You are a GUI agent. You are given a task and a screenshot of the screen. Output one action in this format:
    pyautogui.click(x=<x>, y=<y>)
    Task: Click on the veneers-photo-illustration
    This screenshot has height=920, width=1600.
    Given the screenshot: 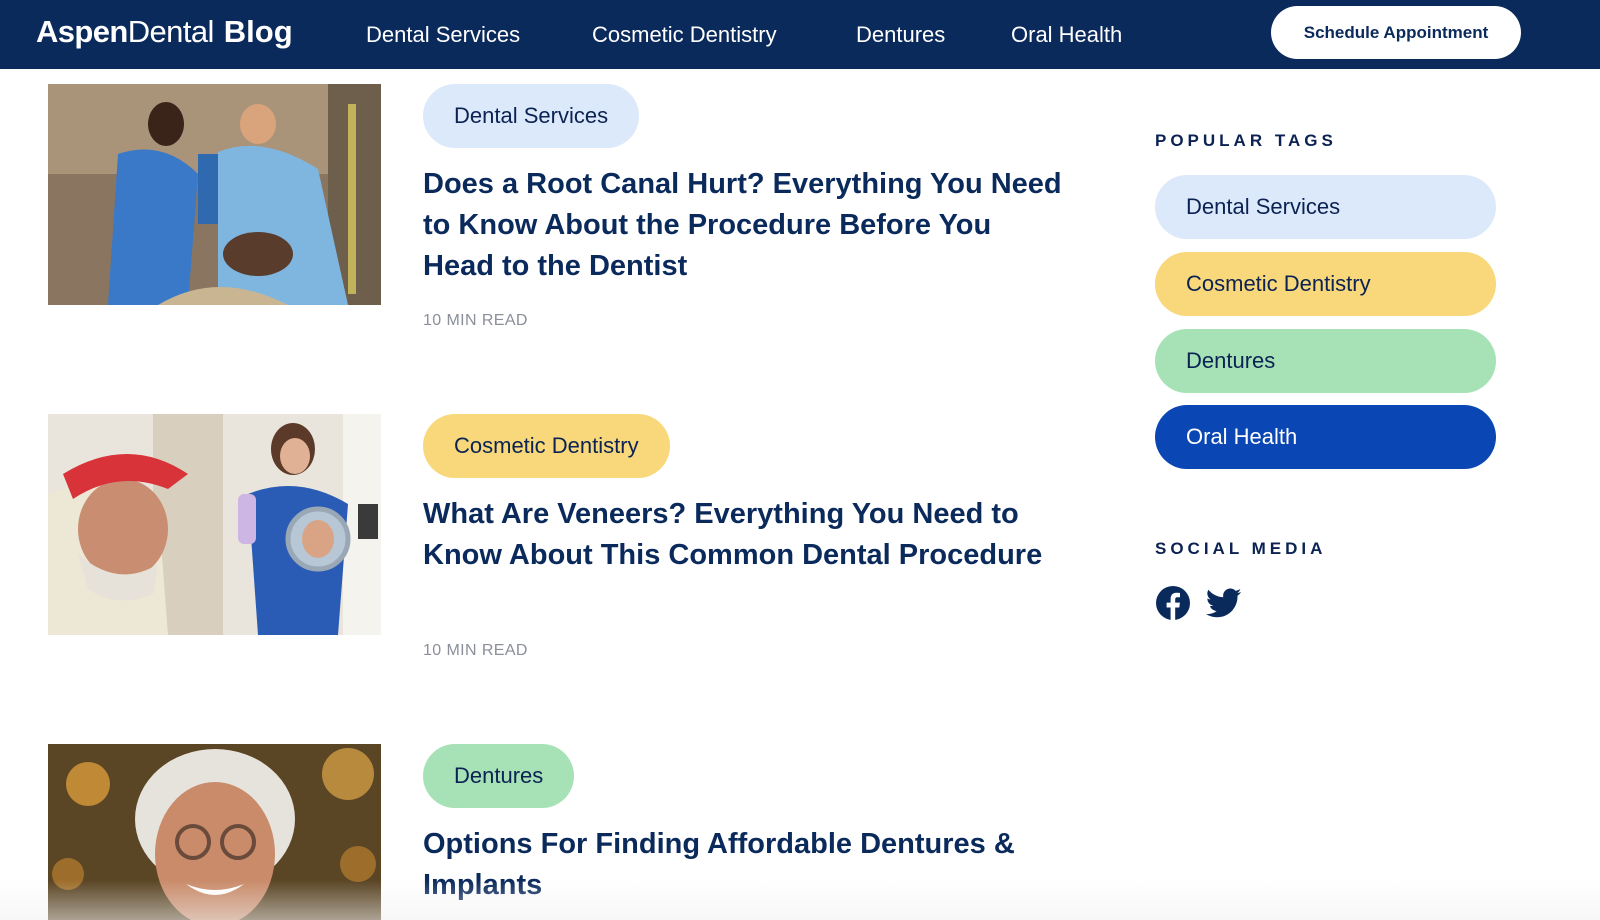 What is the action you would take?
    pyautogui.click(x=214, y=524)
    